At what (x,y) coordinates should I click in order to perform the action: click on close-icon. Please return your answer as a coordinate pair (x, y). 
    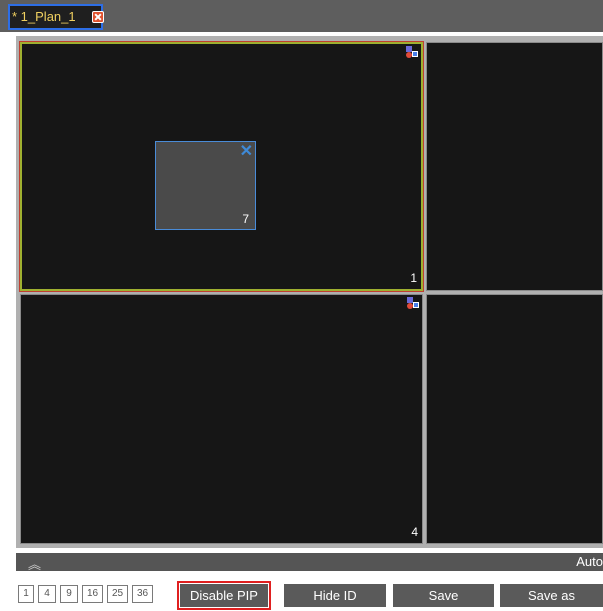
    Looking at the image, I should click on (98, 17).